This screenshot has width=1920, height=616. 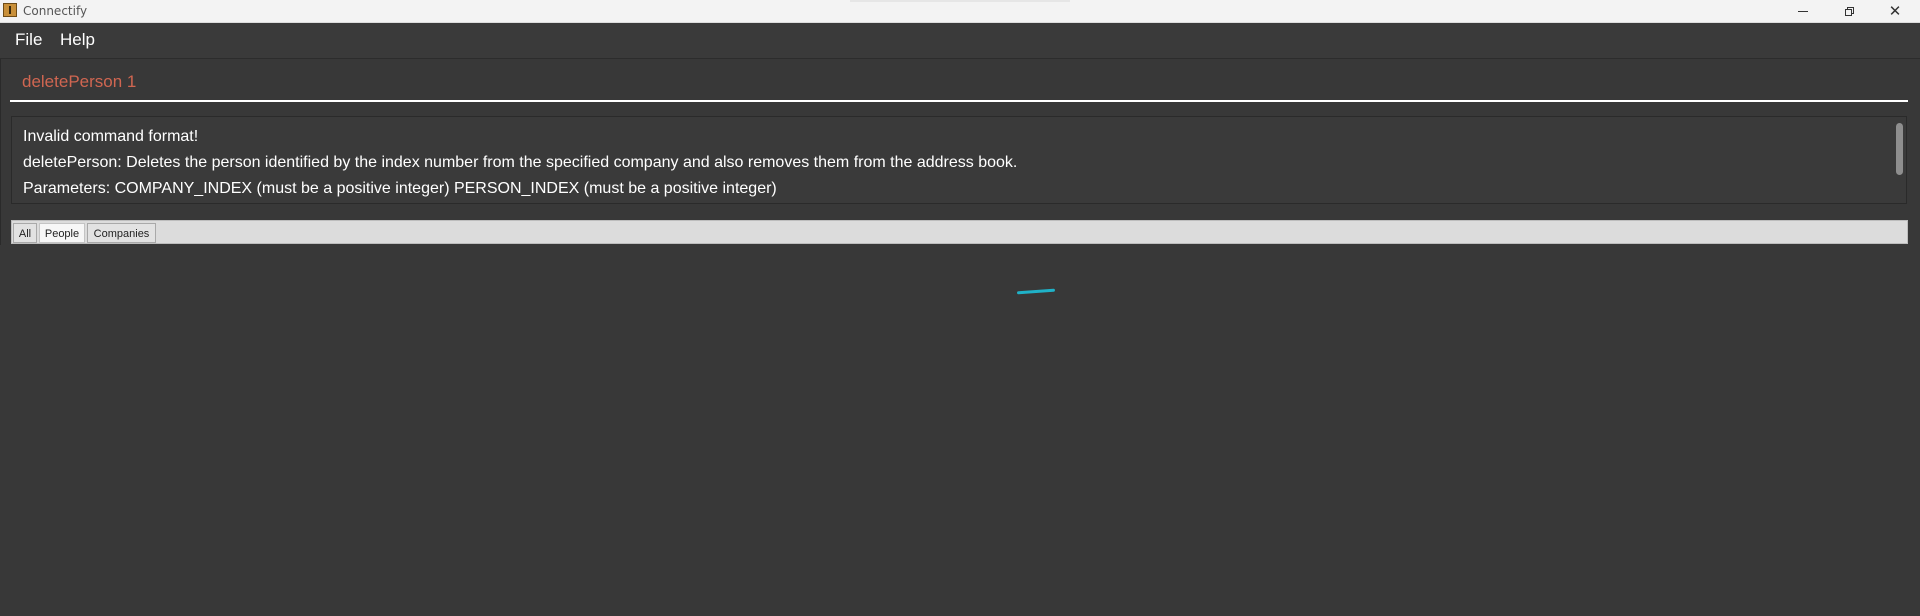 I want to click on restore-button, so click(x=1849, y=11).